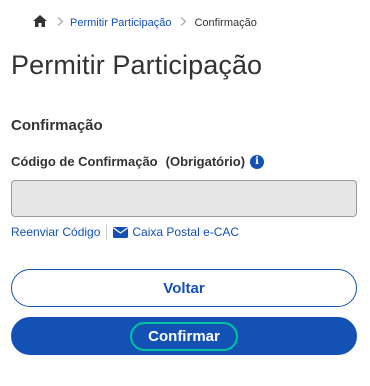 Image resolution: width=370 pixels, height=386 pixels. I want to click on confirm-button: Confirmar, so click(184, 336).